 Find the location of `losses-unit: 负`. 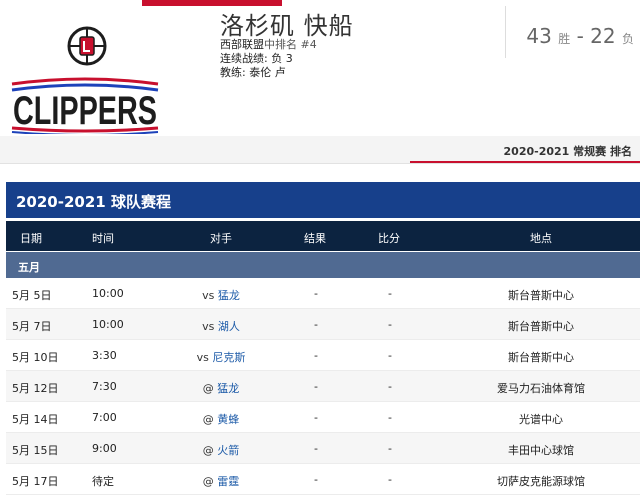

losses-unit: 负 is located at coordinates (627, 39).